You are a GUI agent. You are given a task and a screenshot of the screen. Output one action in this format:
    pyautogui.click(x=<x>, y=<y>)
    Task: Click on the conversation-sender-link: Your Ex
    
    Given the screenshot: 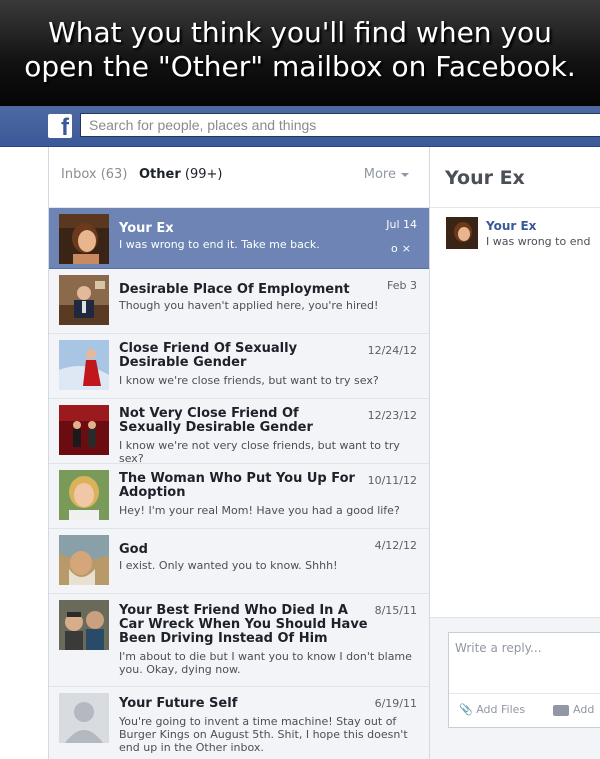 What is the action you would take?
    pyautogui.click(x=511, y=226)
    